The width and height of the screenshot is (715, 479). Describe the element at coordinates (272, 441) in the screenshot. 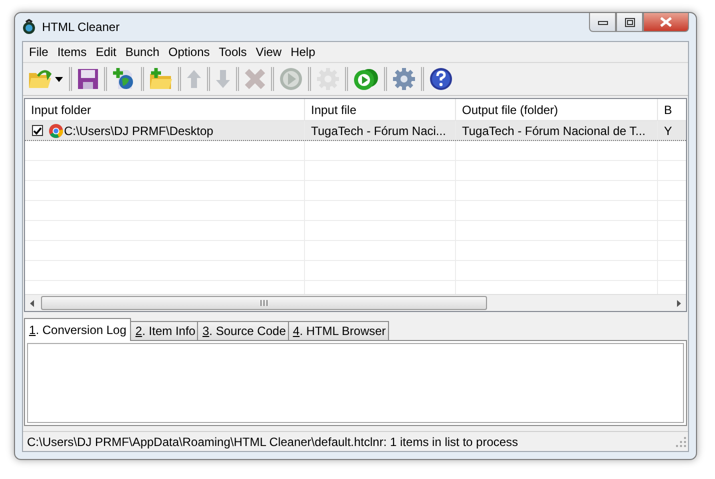

I see `status-text: C:\Users\DJ PRMF\AppData\Roaming\HTML Cleaner\default.htclnr: 1 items in list to process` at that location.